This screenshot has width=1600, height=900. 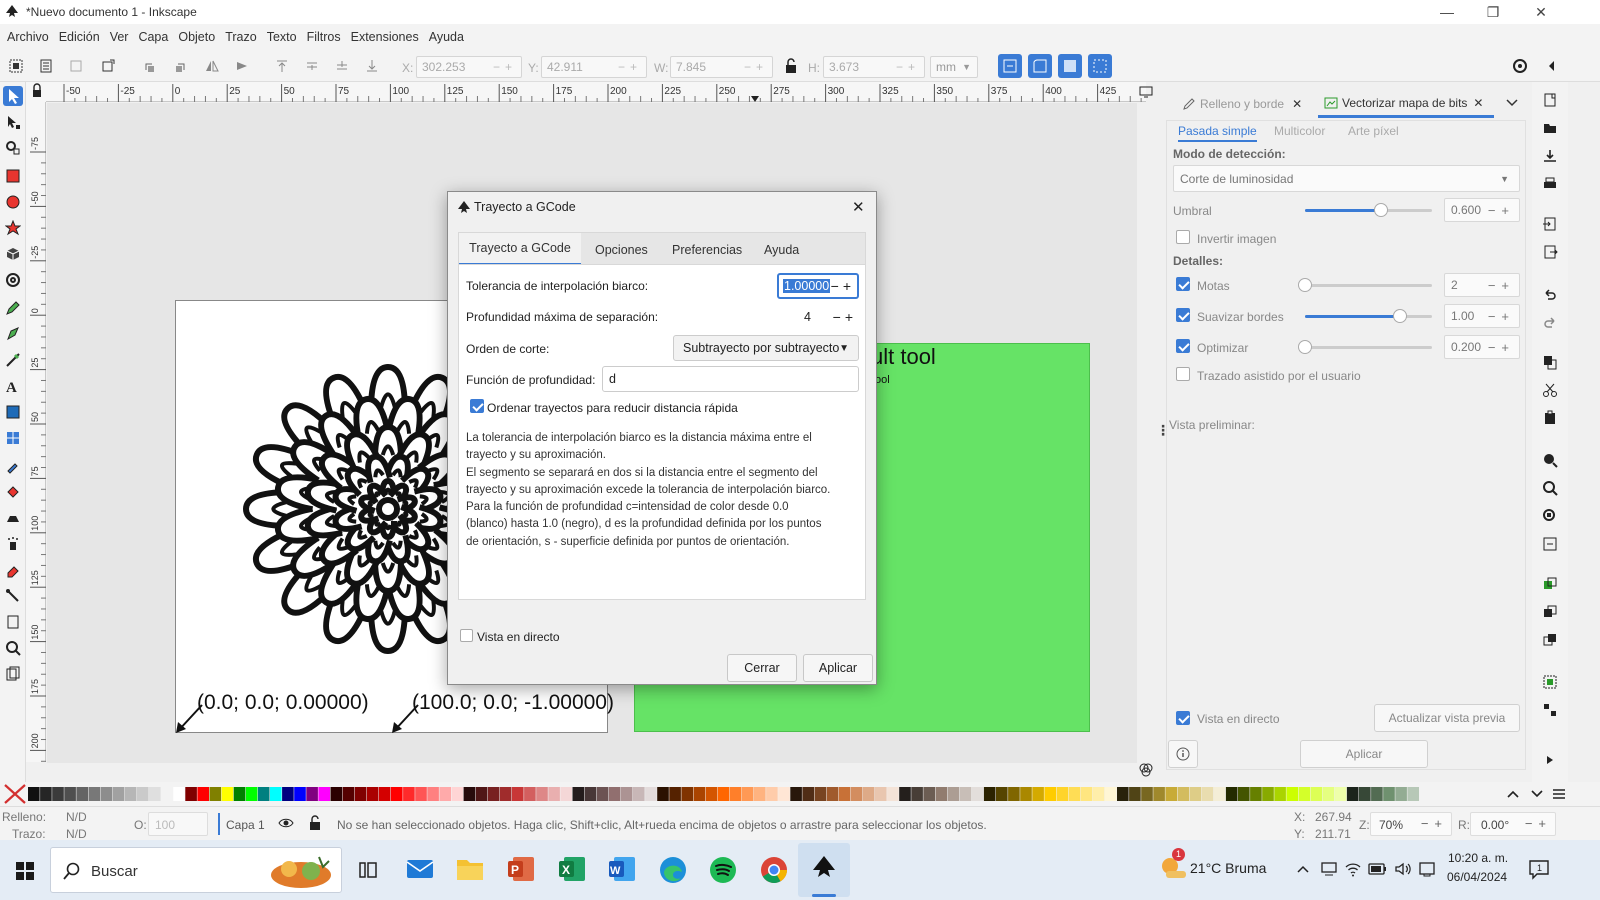 I want to click on layer-lock-icon, so click(x=315, y=823).